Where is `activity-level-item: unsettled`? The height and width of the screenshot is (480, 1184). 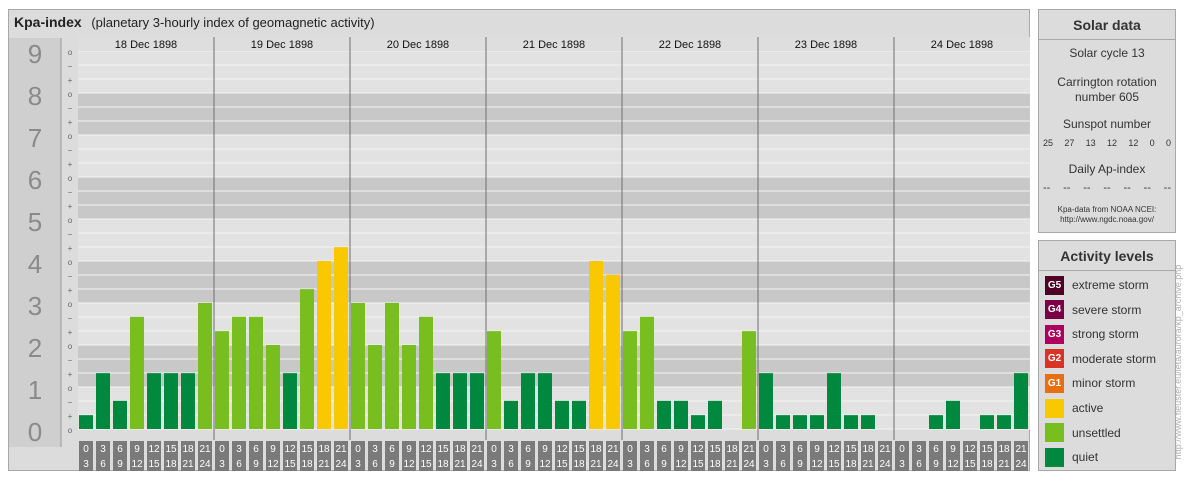 activity-level-item: unsettled is located at coordinates (1108, 433).